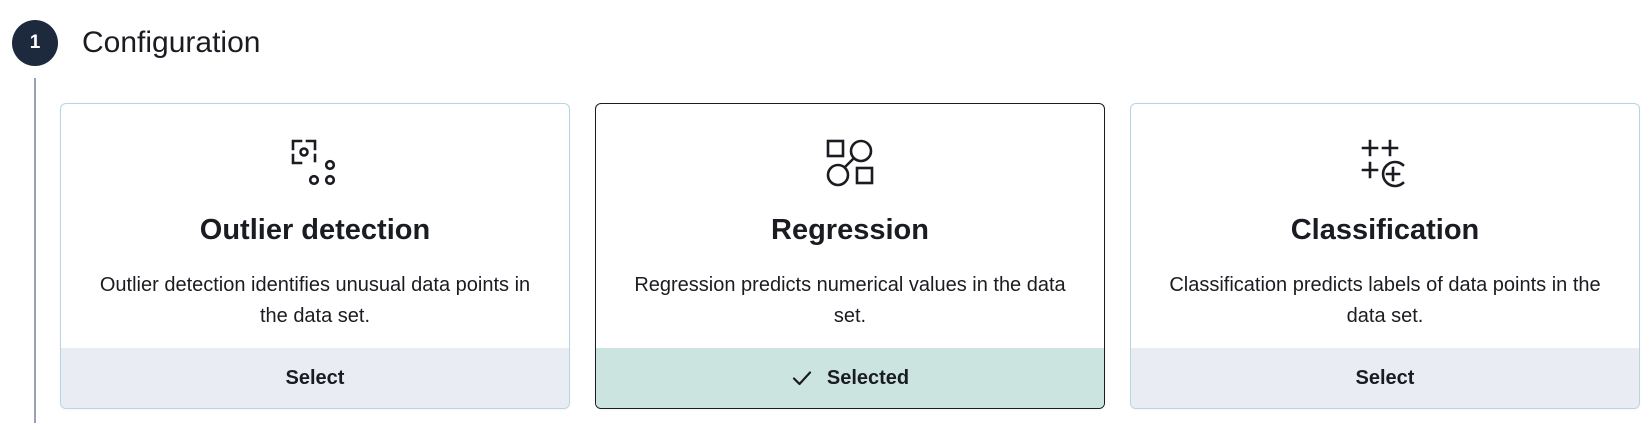 The width and height of the screenshot is (1650, 430). Describe the element at coordinates (1385, 230) in the screenshot. I see `card-title: Classification` at that location.